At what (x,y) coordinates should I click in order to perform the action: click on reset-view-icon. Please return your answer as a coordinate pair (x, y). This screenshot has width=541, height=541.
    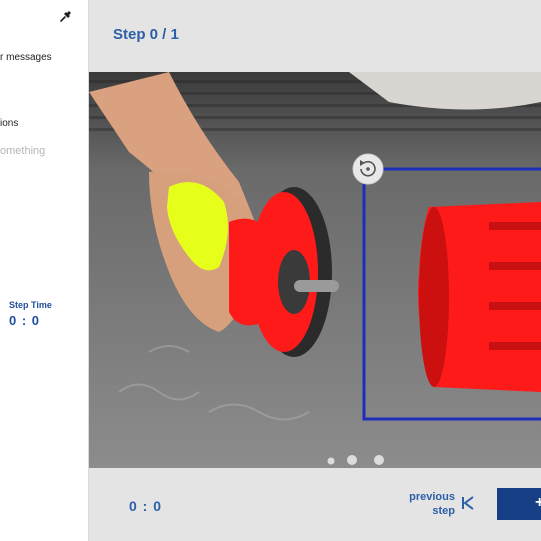
    Looking at the image, I should click on (368, 169).